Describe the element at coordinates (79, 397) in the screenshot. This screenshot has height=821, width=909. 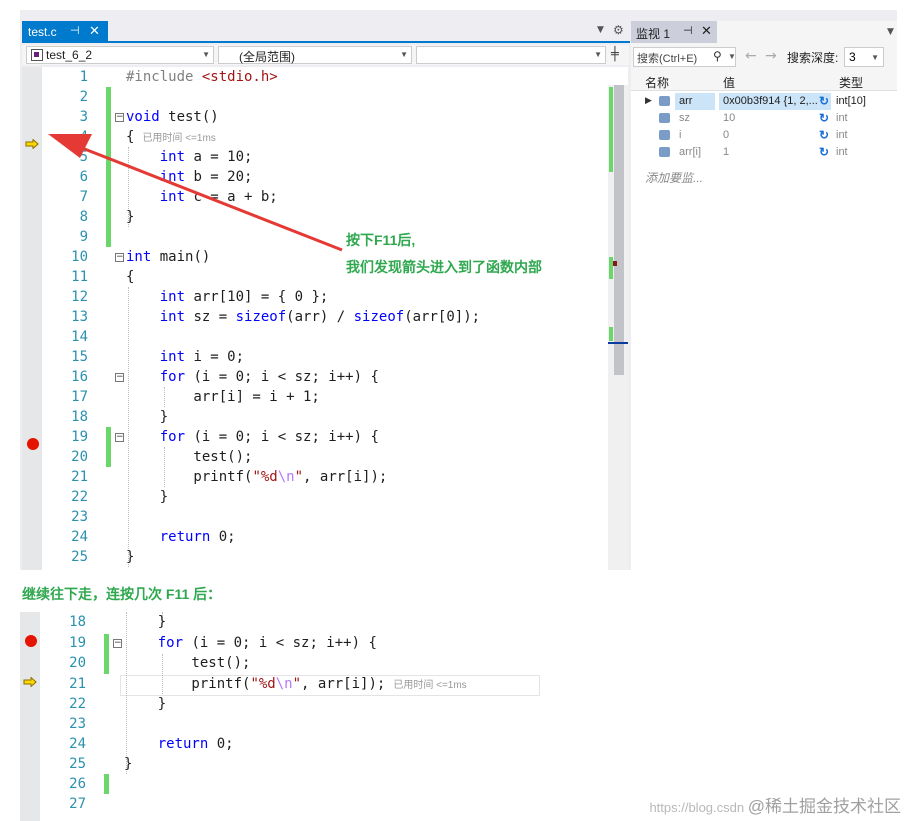
I see `line-number: 17` at that location.